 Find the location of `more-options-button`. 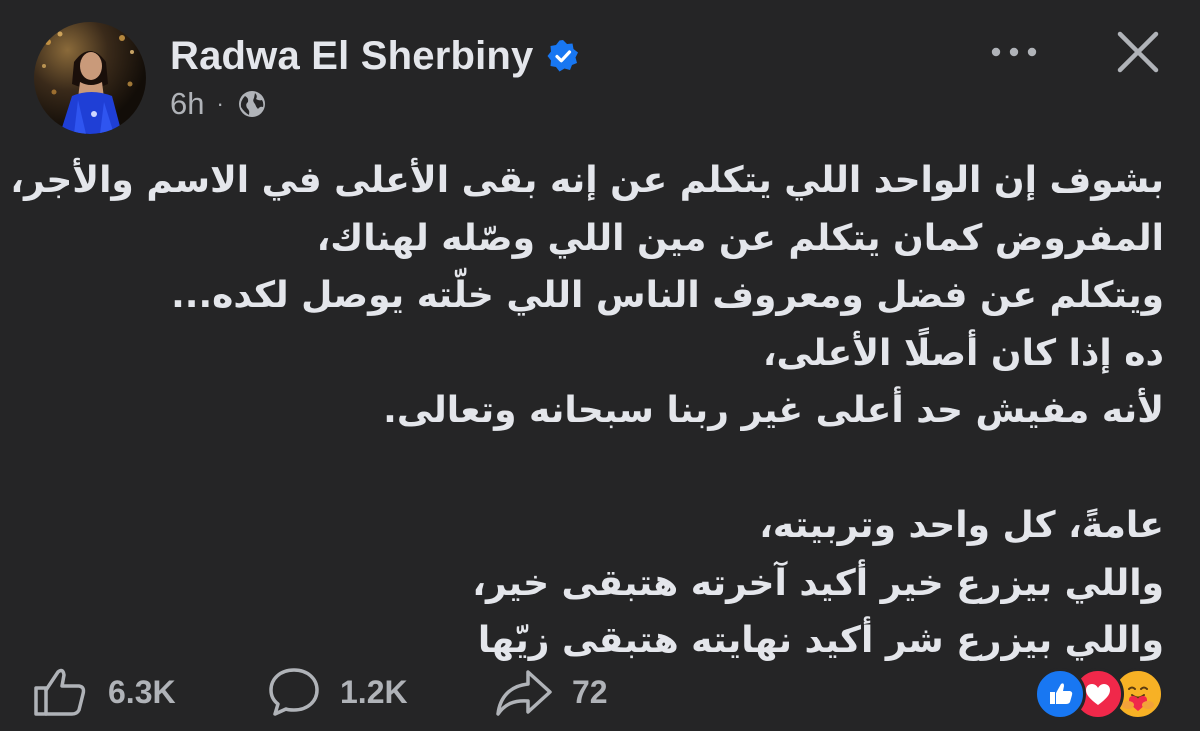

more-options-button is located at coordinates (1014, 52).